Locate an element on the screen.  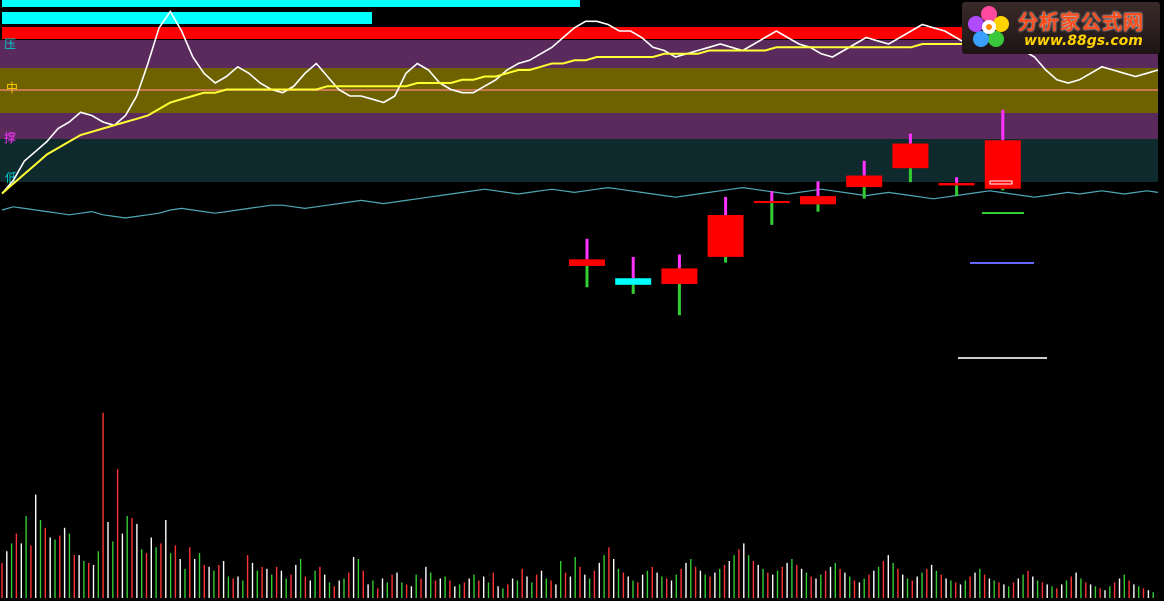
brand-logo: 分析家公式网 www.88gs.com is located at coordinates (1061, 28).